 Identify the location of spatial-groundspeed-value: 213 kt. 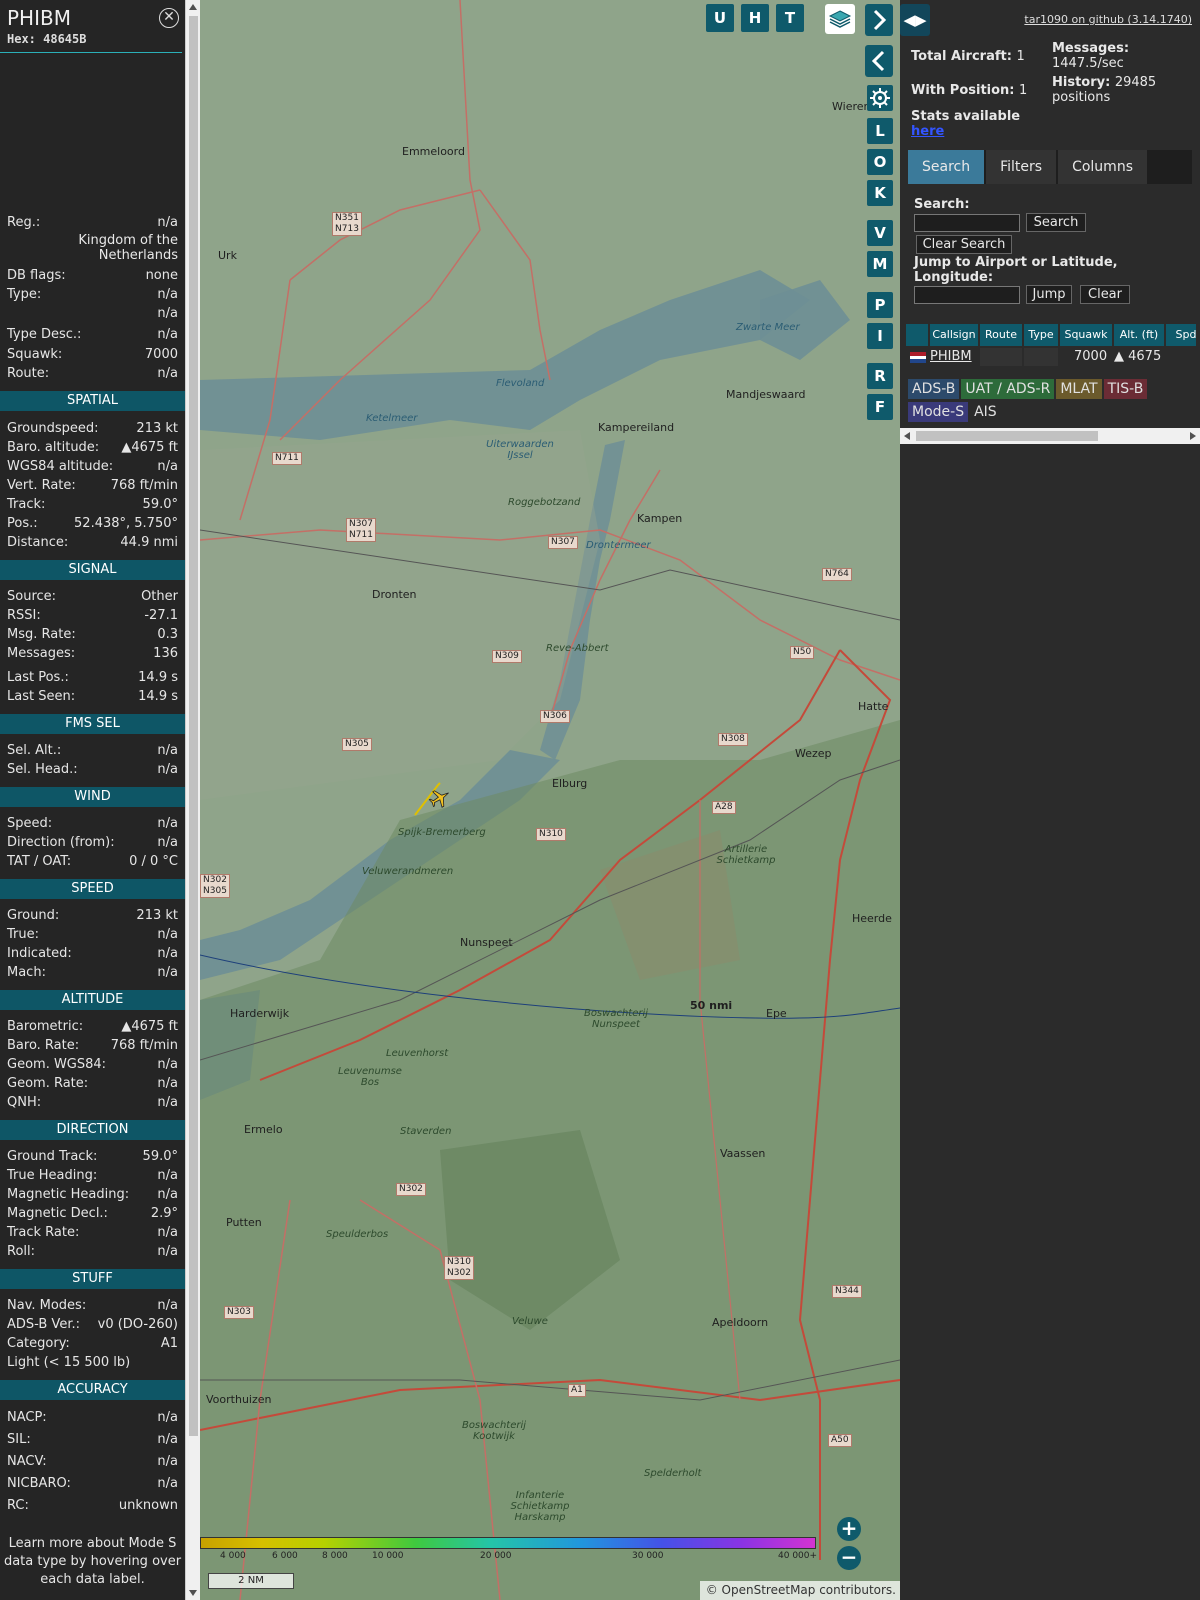
(157, 428).